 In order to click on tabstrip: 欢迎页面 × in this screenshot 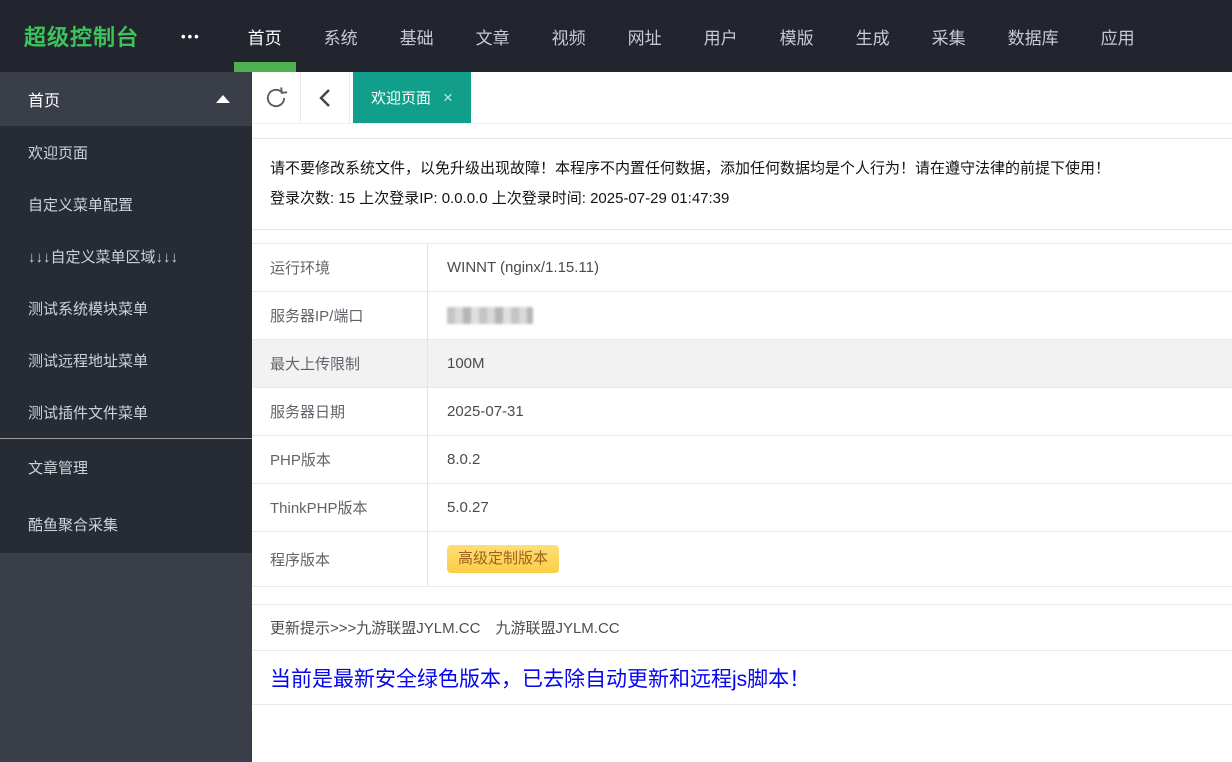, I will do `click(742, 98)`.